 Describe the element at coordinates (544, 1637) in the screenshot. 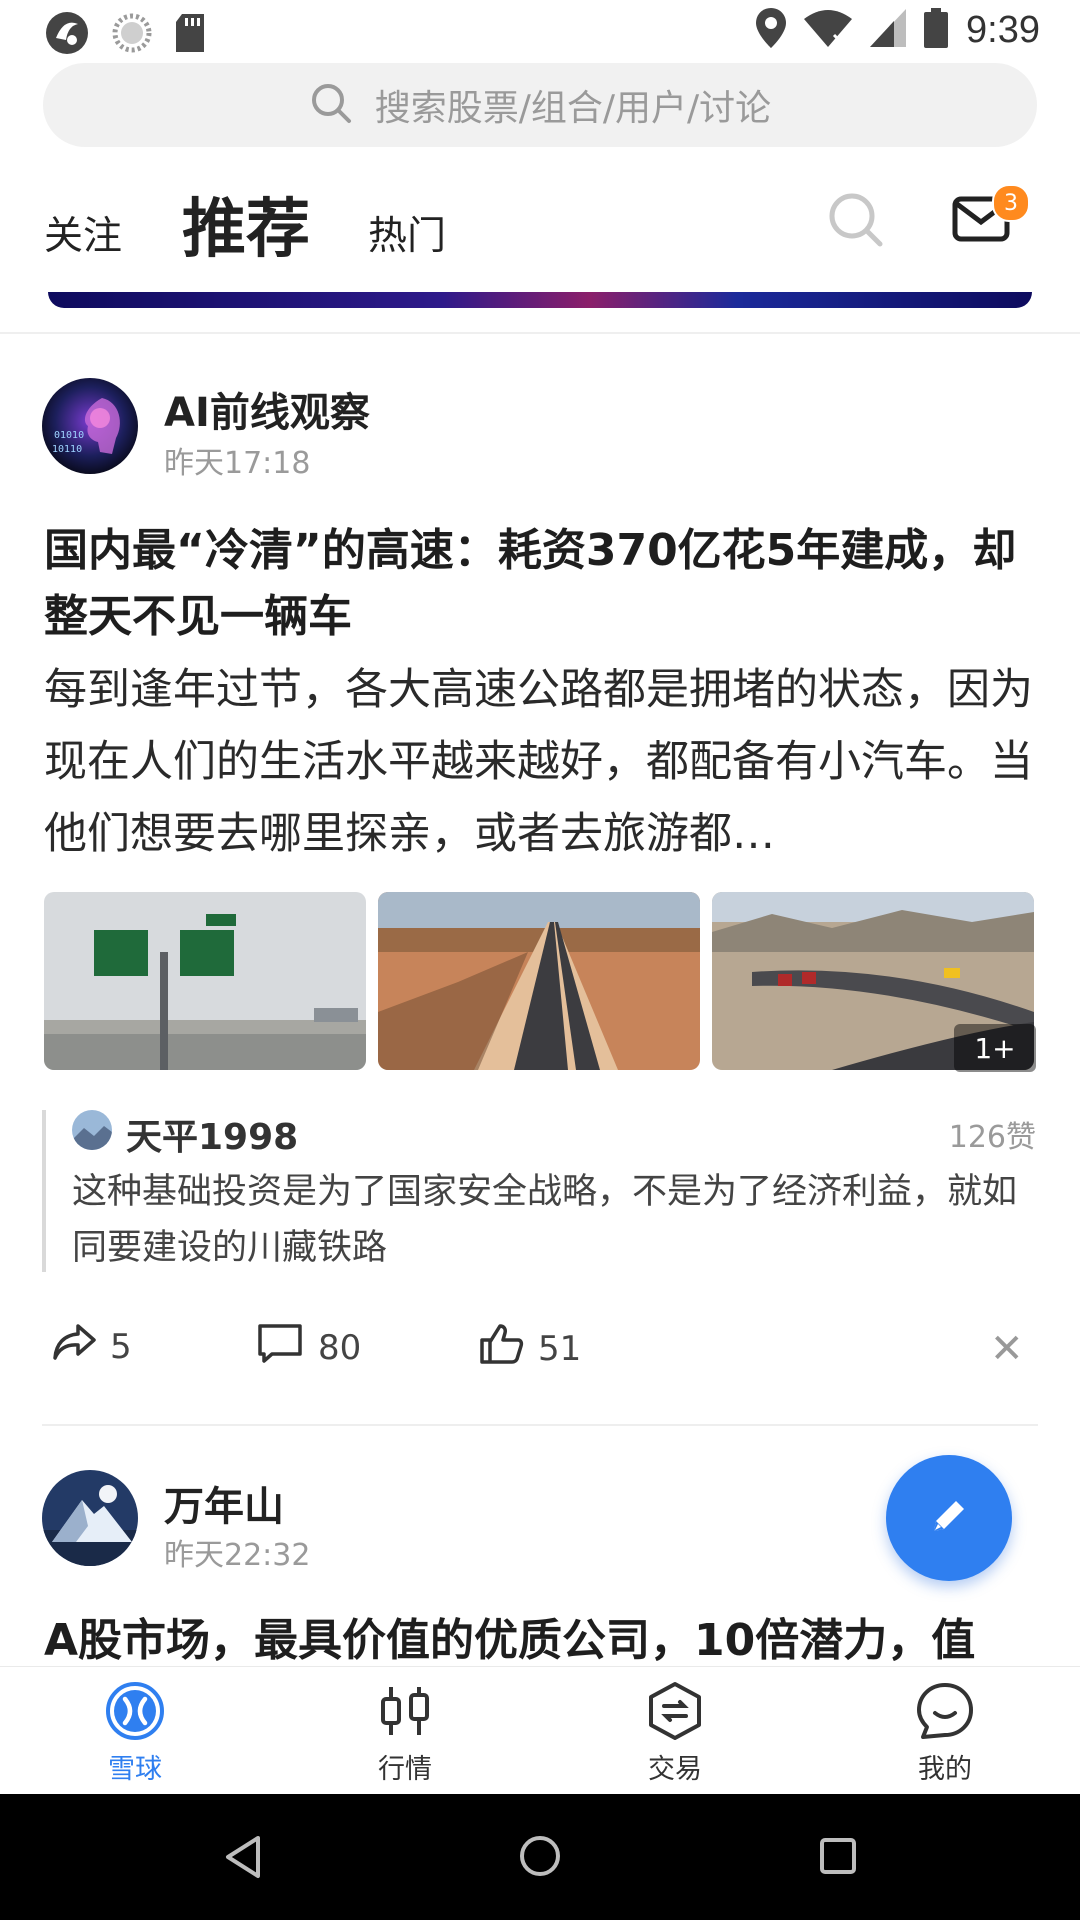

I see `post-title: A股市场，最具价值的优质公司，10倍潜力，值` at that location.